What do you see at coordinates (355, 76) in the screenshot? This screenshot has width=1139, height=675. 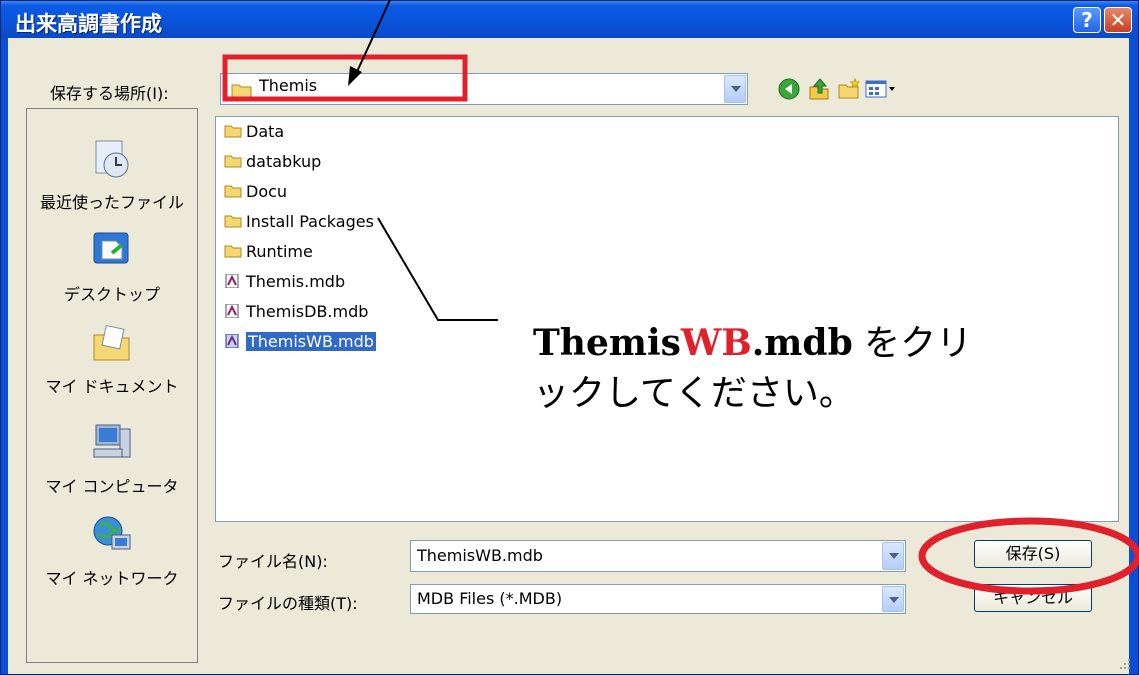 I see `arrowhead-icon` at bounding box center [355, 76].